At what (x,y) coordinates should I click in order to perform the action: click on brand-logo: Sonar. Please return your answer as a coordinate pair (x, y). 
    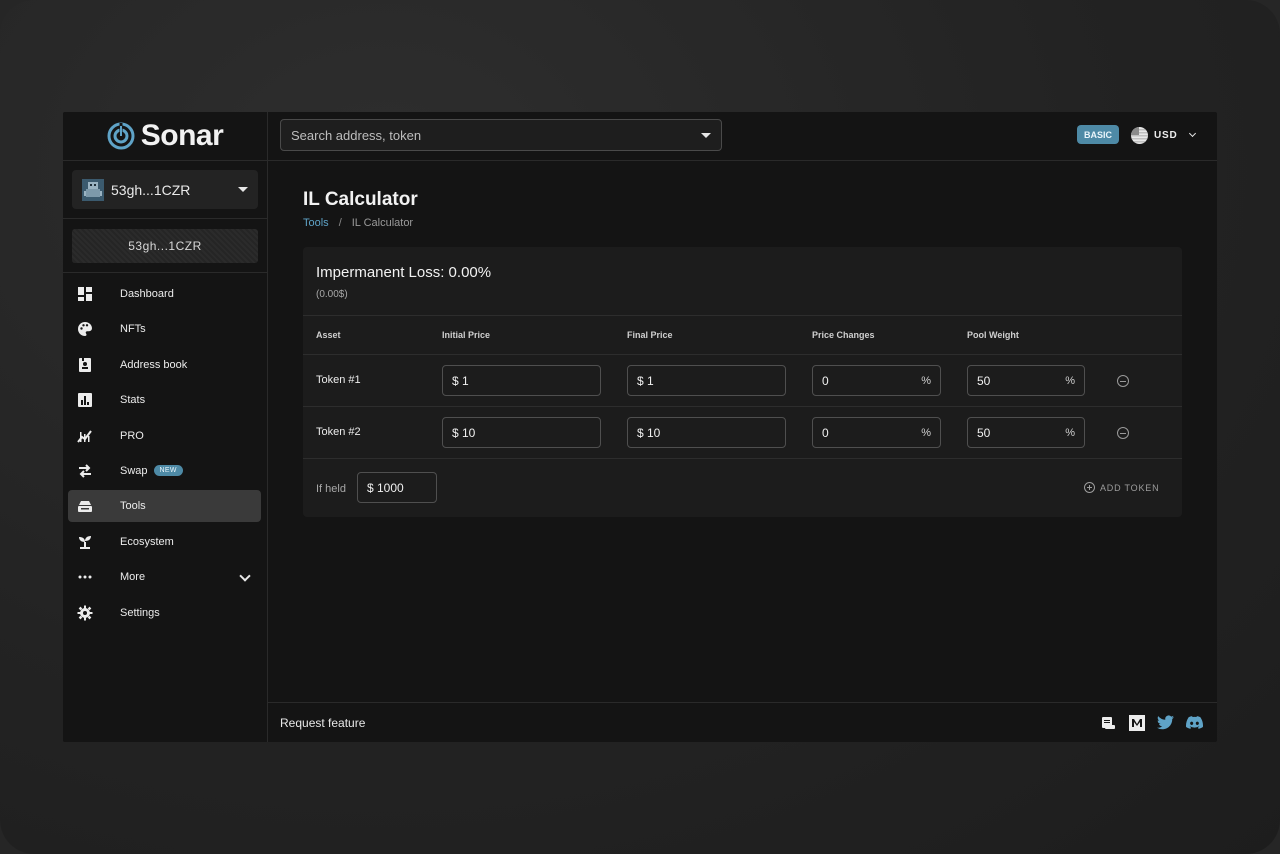
    Looking at the image, I should click on (165, 136).